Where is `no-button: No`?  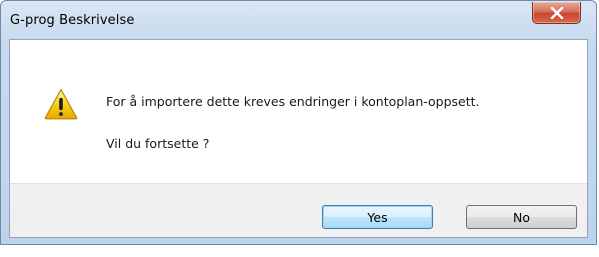
no-button: No is located at coordinates (521, 217).